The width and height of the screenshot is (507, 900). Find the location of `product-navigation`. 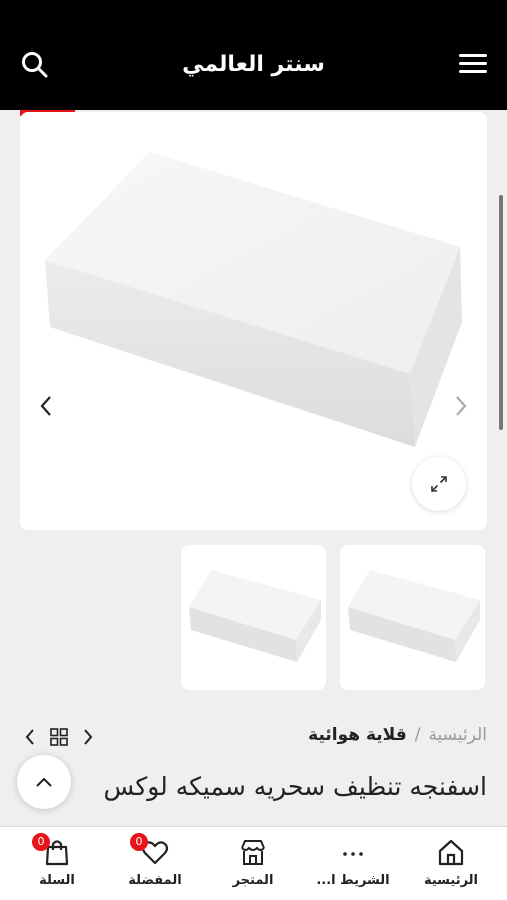

product-navigation is located at coordinates (59, 739).